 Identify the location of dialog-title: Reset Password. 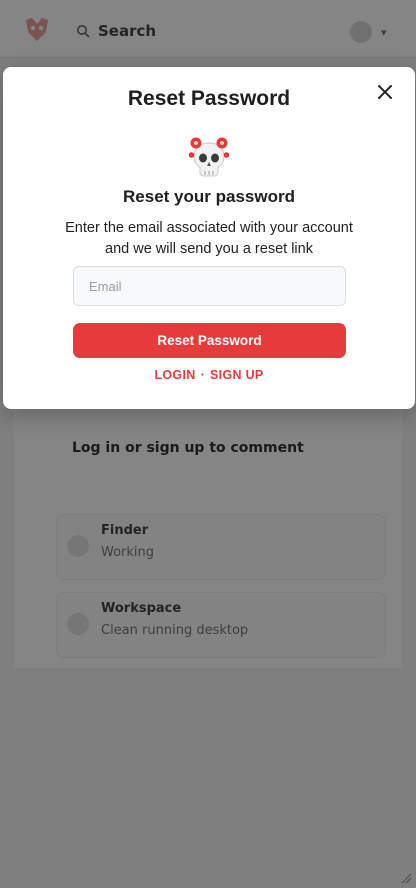
(209, 98).